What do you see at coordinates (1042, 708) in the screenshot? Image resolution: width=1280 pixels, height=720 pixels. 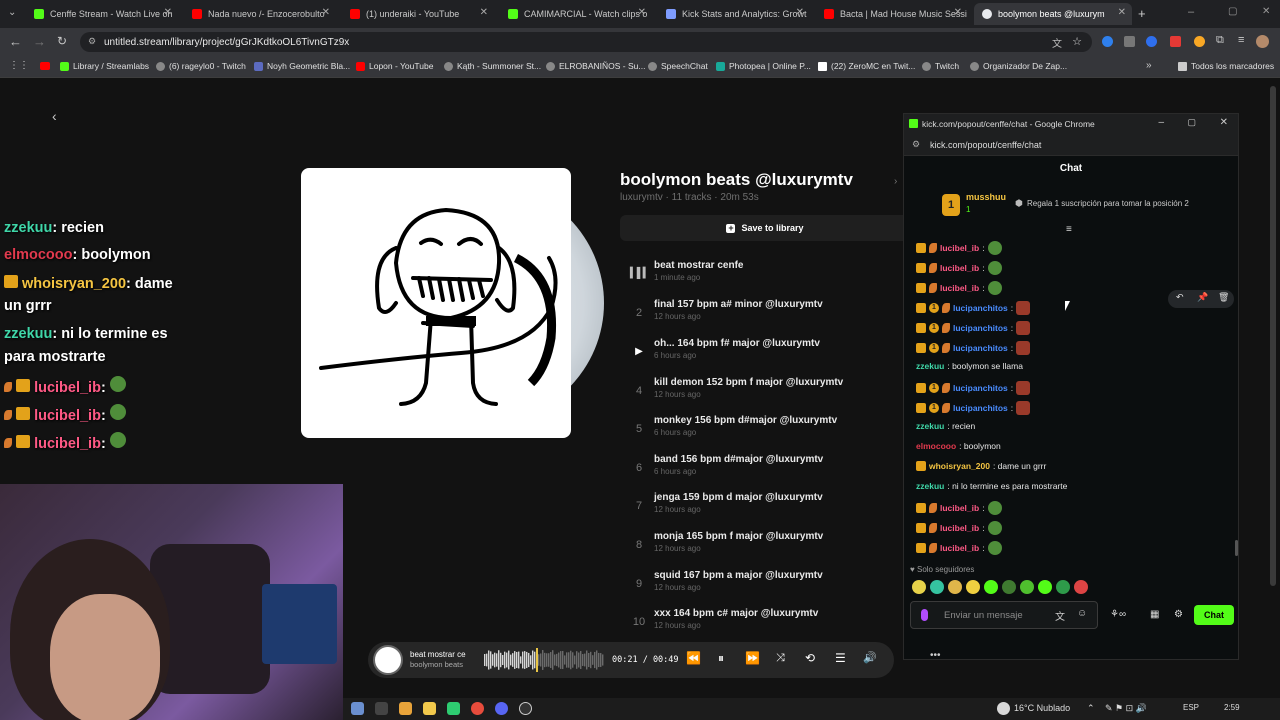 I see `weather-text: 16°C Nublado` at bounding box center [1042, 708].